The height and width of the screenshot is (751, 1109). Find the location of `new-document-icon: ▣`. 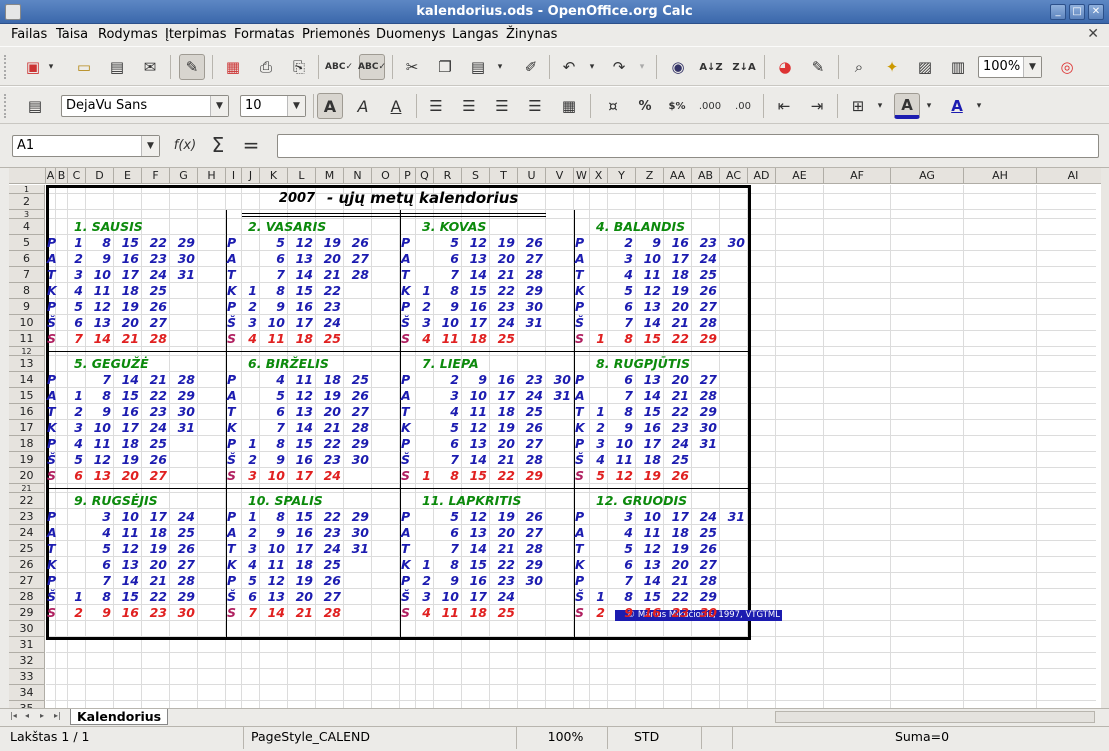

new-document-icon: ▣ is located at coordinates (33, 67).